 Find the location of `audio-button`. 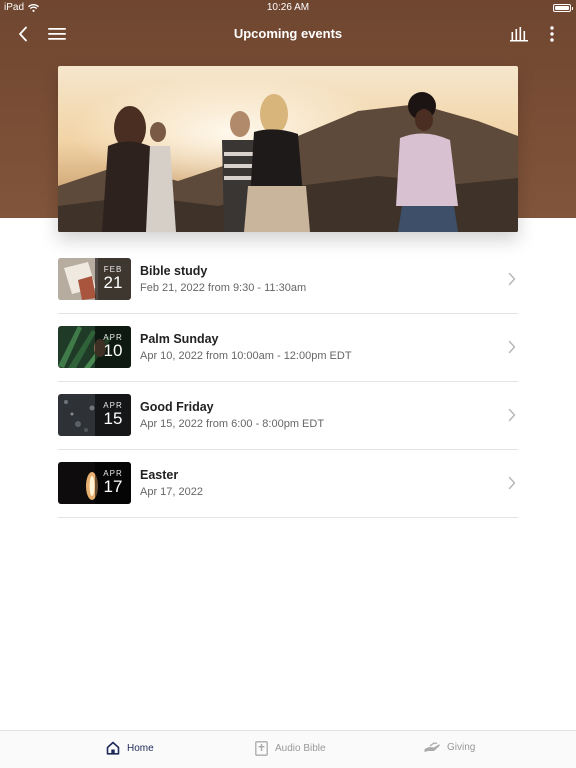

audio-button is located at coordinates (519, 34).